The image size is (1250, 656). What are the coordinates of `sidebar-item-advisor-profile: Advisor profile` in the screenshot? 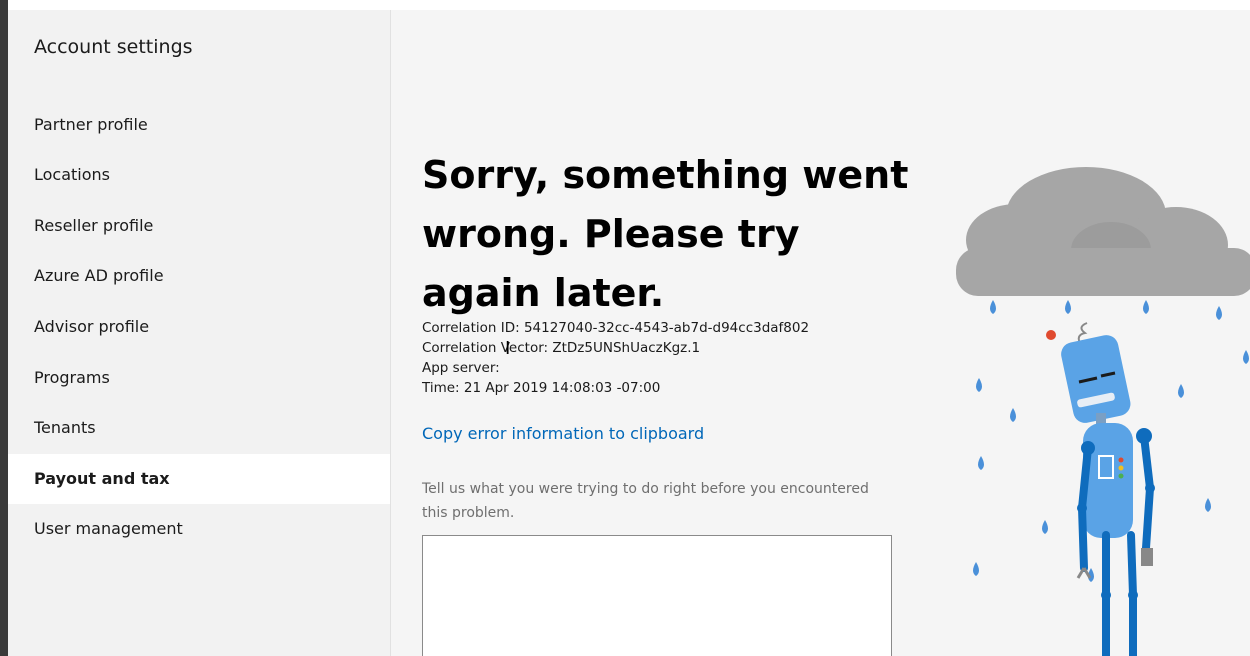 It's located at (199, 327).